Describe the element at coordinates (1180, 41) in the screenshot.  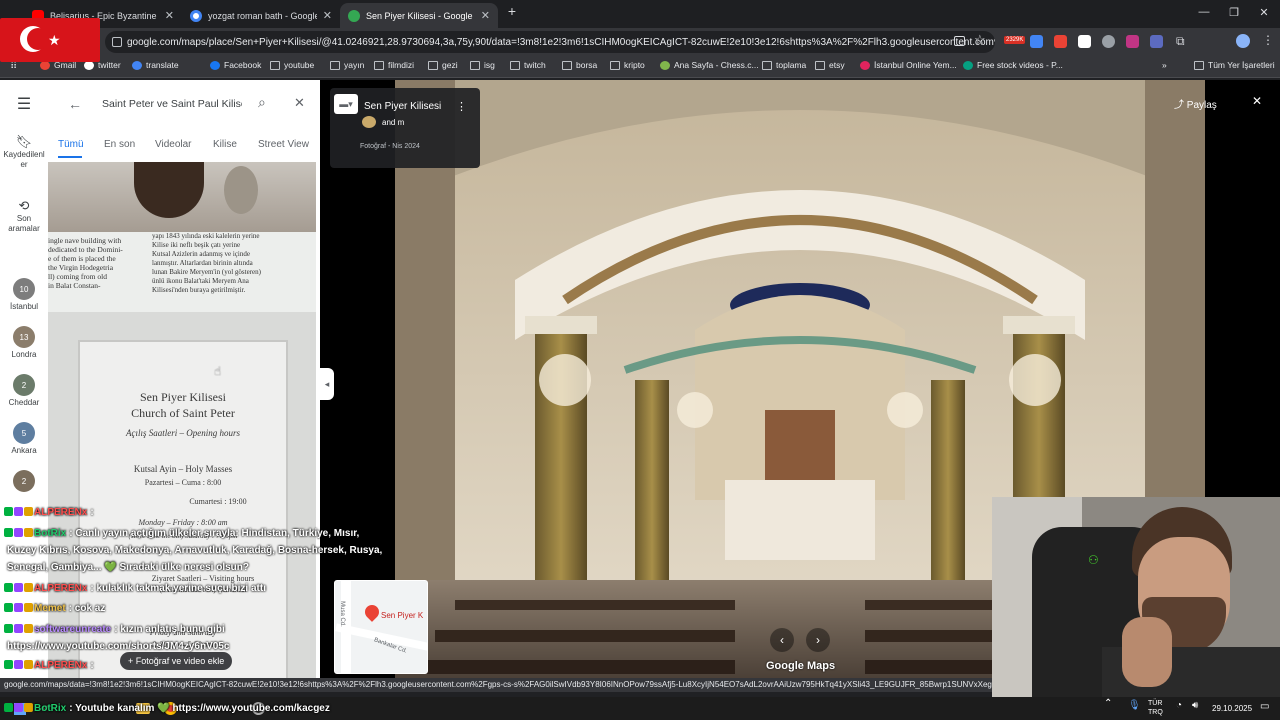
I see `extensions-puzzle-icon: ⧉` at that location.